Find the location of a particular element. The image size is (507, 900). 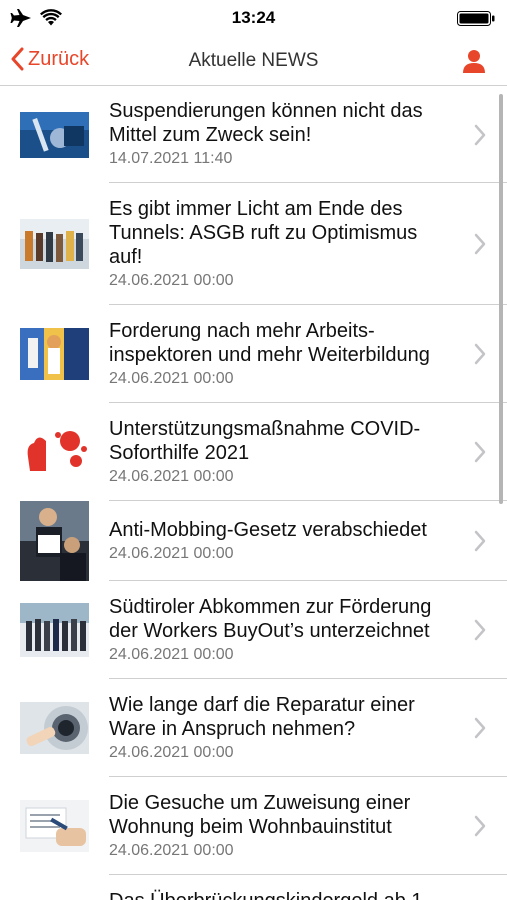

news-title: Das Überbrückungskindergeld ab 1 is located at coordinates (286, 894).